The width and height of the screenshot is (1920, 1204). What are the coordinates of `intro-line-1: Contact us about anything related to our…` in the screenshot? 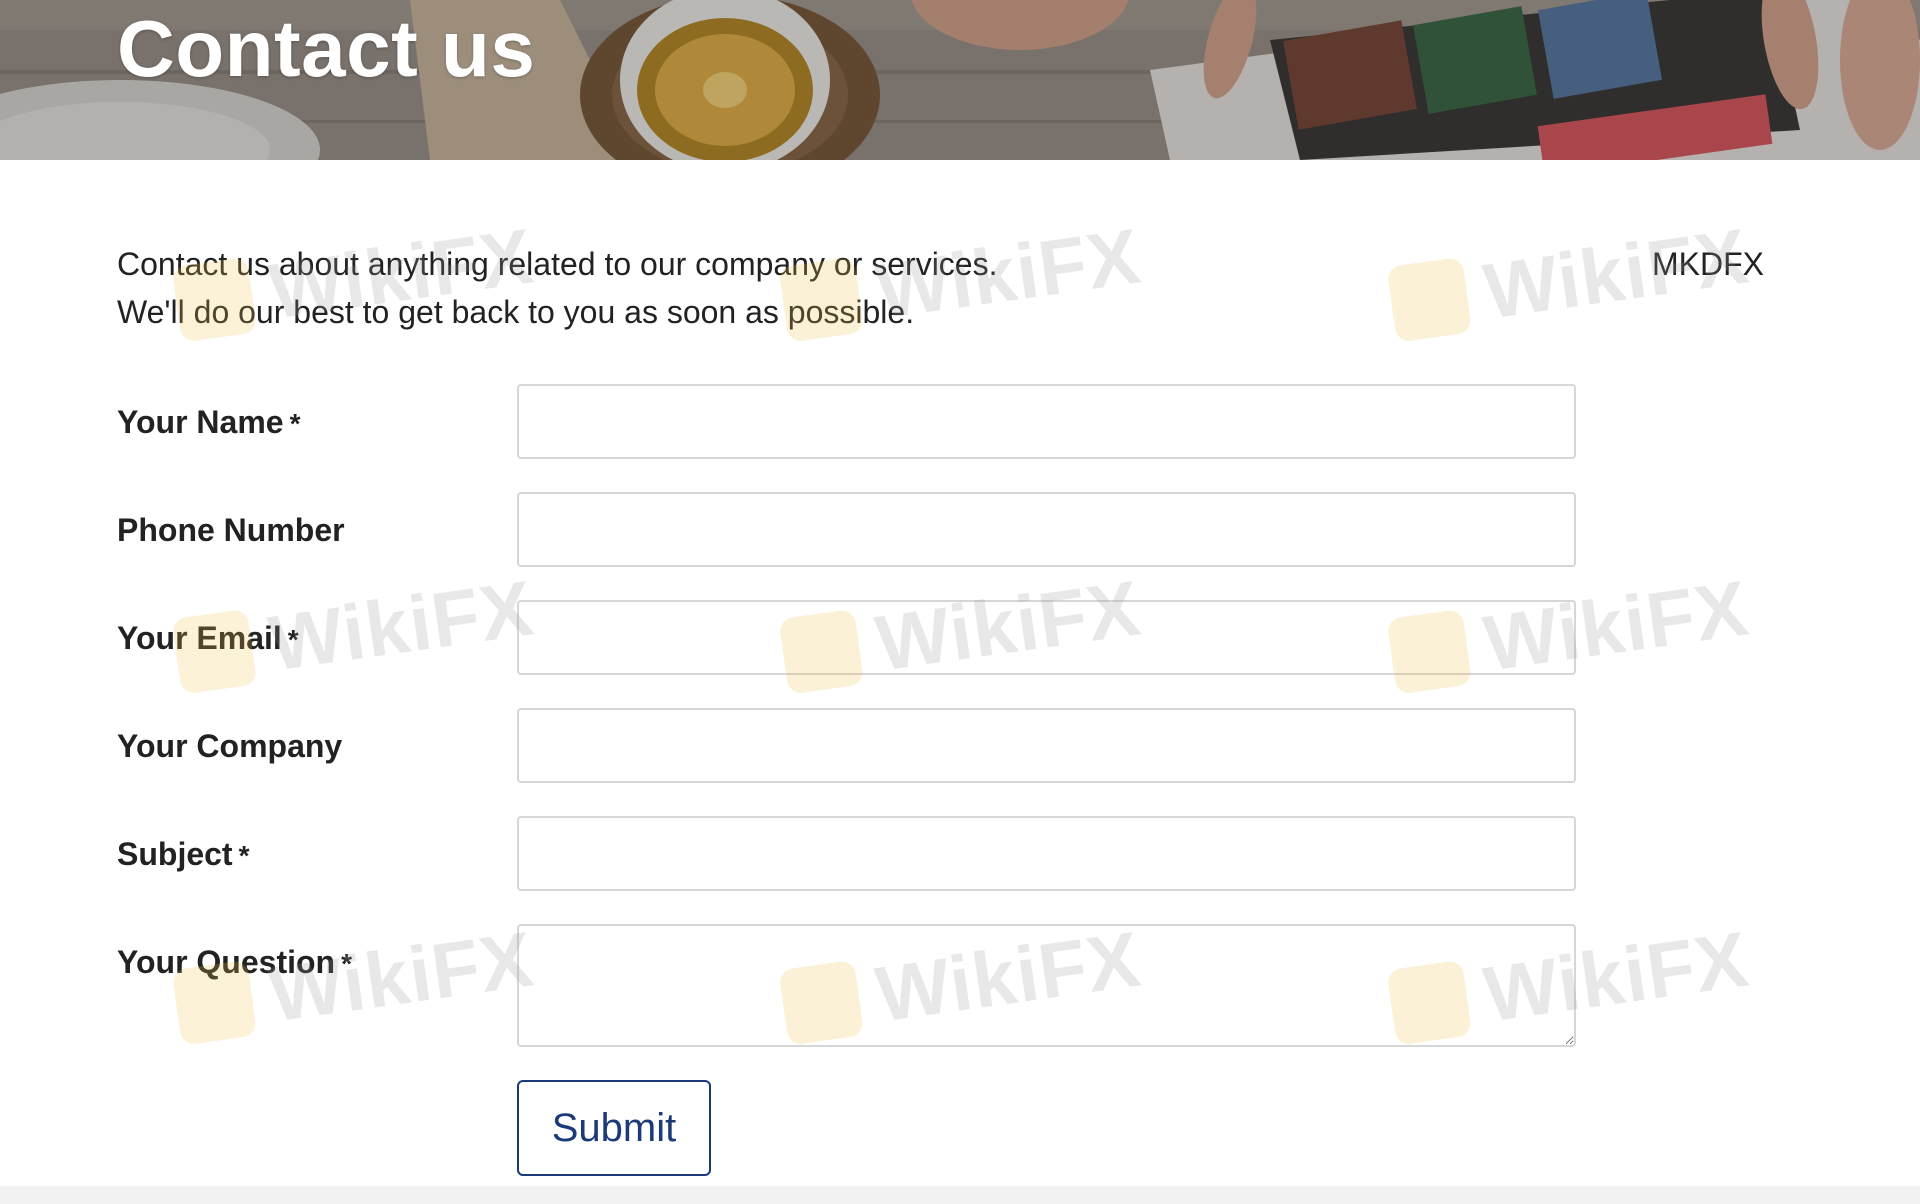 It's located at (557, 264).